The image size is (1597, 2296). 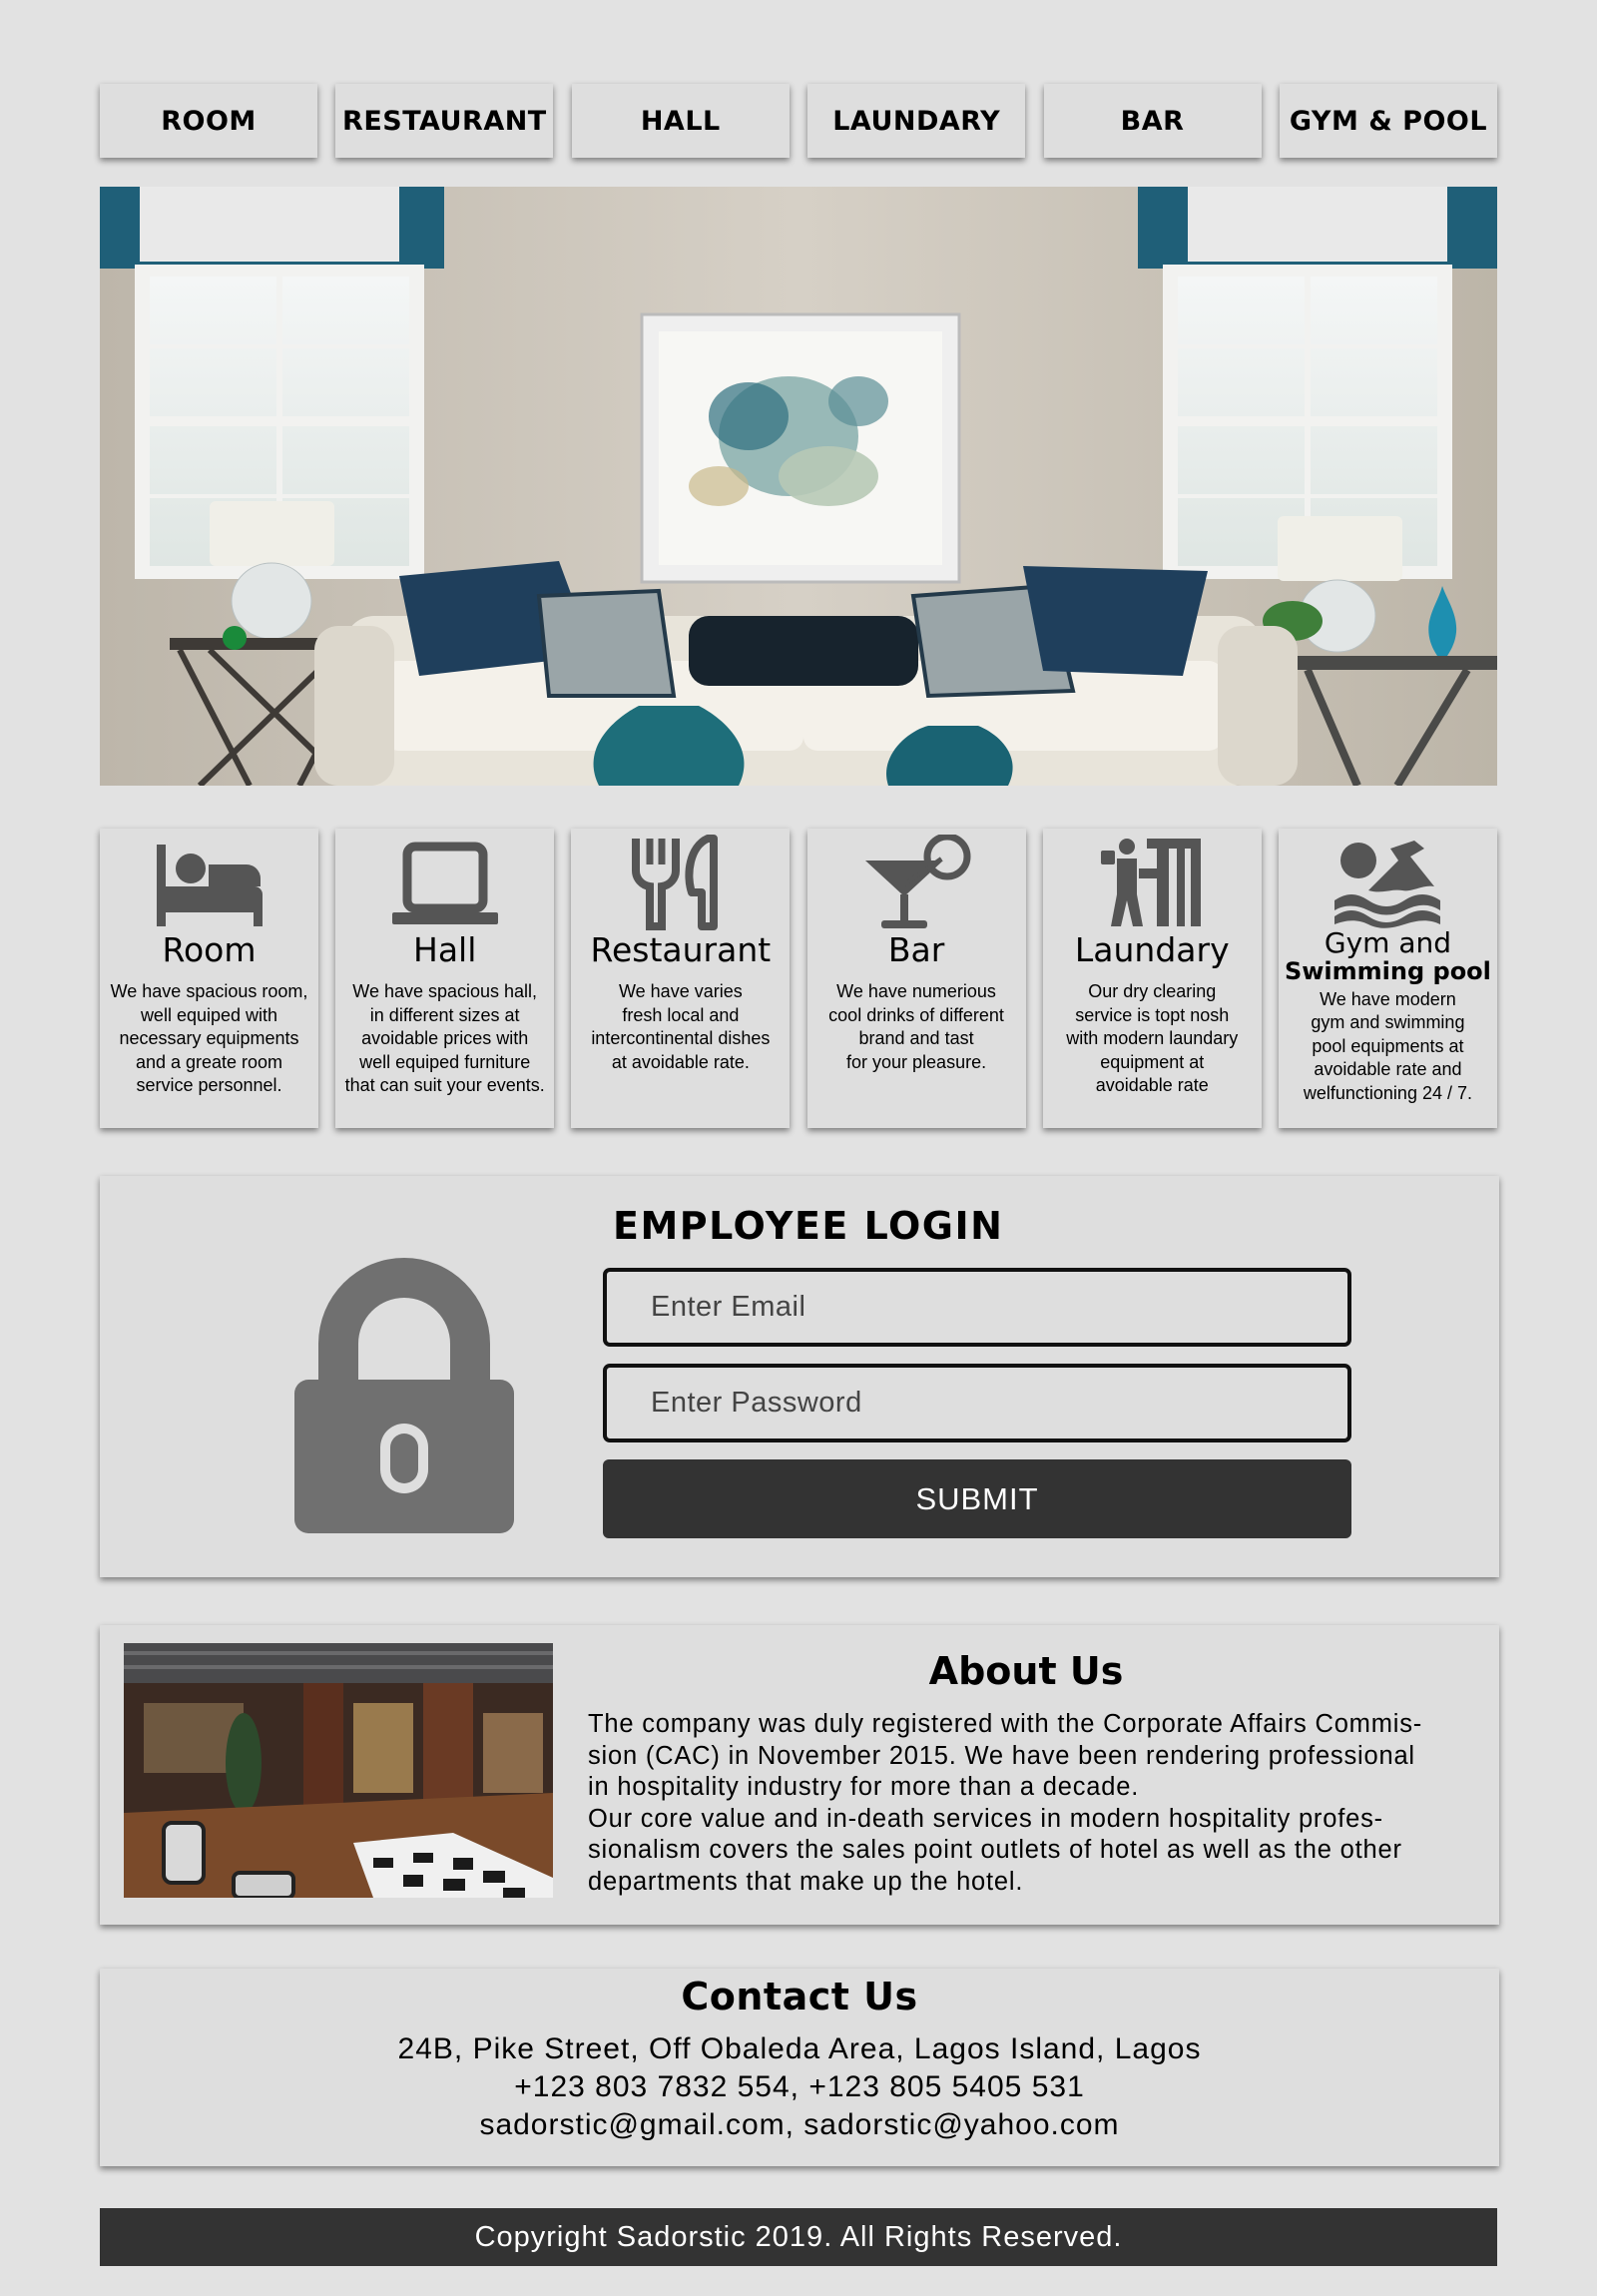 What do you see at coordinates (1387, 883) in the screenshot?
I see `swimmer-icon` at bounding box center [1387, 883].